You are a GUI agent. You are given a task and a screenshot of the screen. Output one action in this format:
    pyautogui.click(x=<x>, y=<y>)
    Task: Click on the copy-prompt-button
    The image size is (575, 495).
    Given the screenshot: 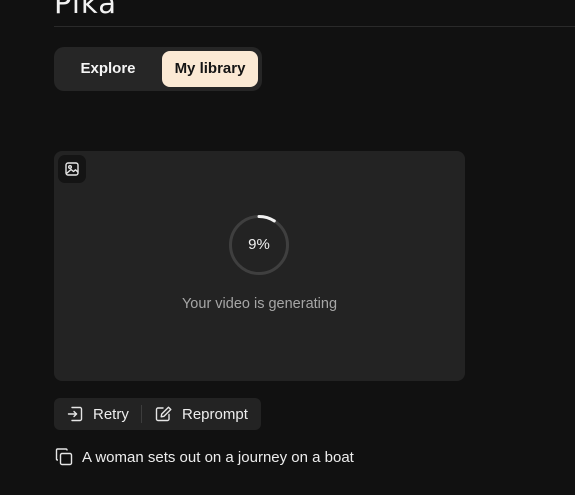 What is the action you would take?
    pyautogui.click(x=64, y=457)
    